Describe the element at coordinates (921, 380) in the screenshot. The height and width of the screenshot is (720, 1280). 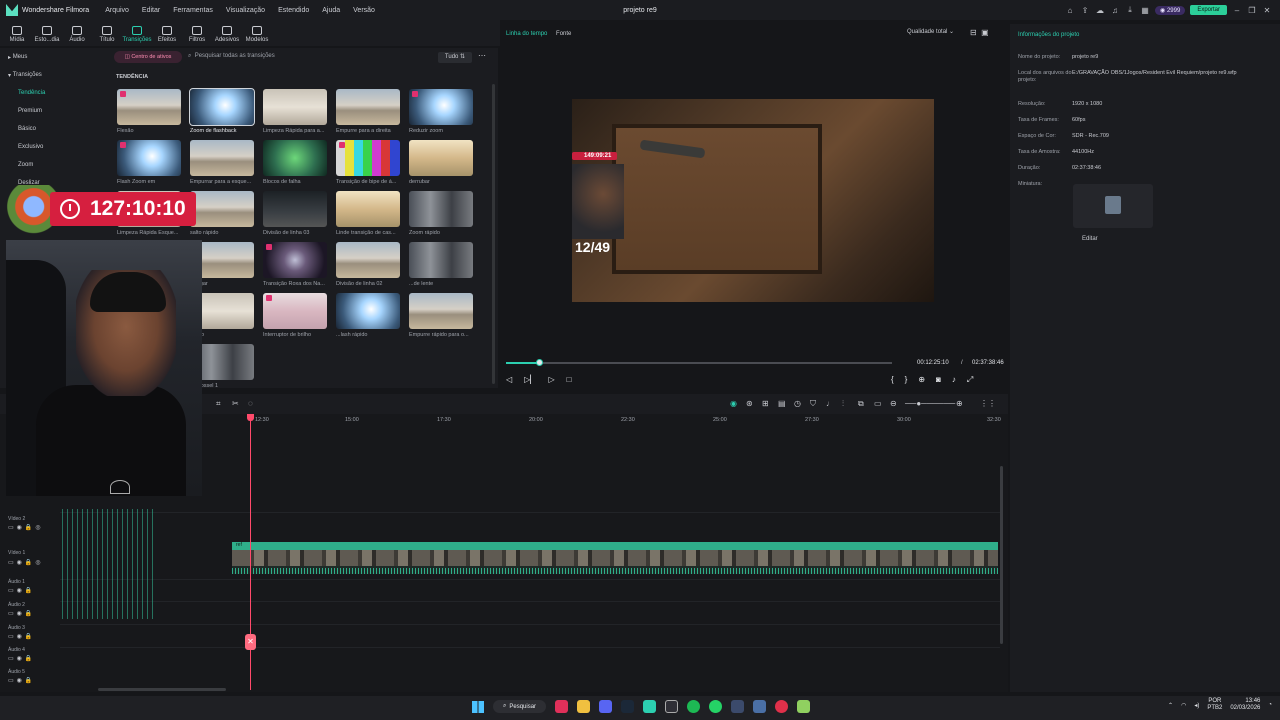
I see `zoom-icon: ⊕` at that location.